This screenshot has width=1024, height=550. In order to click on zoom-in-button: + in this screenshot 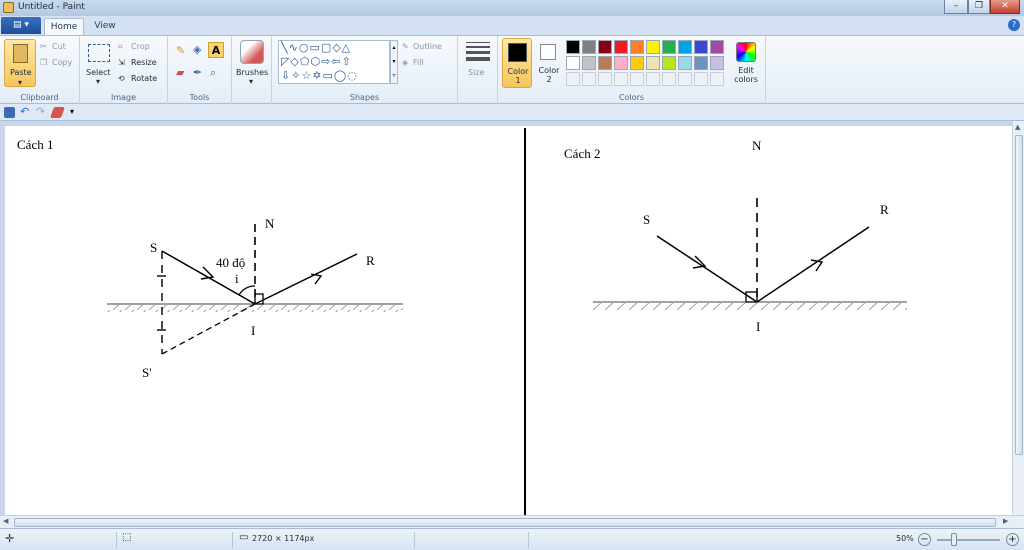, I will do `click(1012, 539)`.